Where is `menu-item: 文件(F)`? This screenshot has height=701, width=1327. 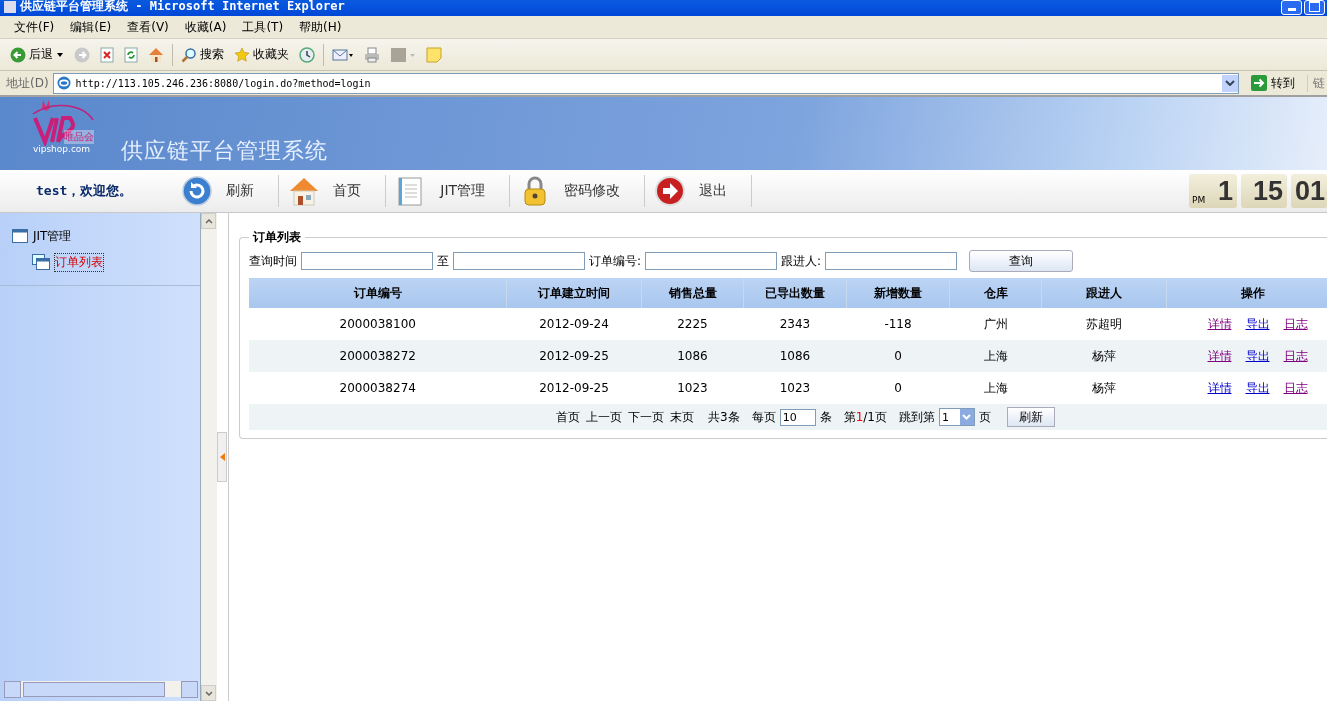 menu-item: 文件(F) is located at coordinates (34, 27).